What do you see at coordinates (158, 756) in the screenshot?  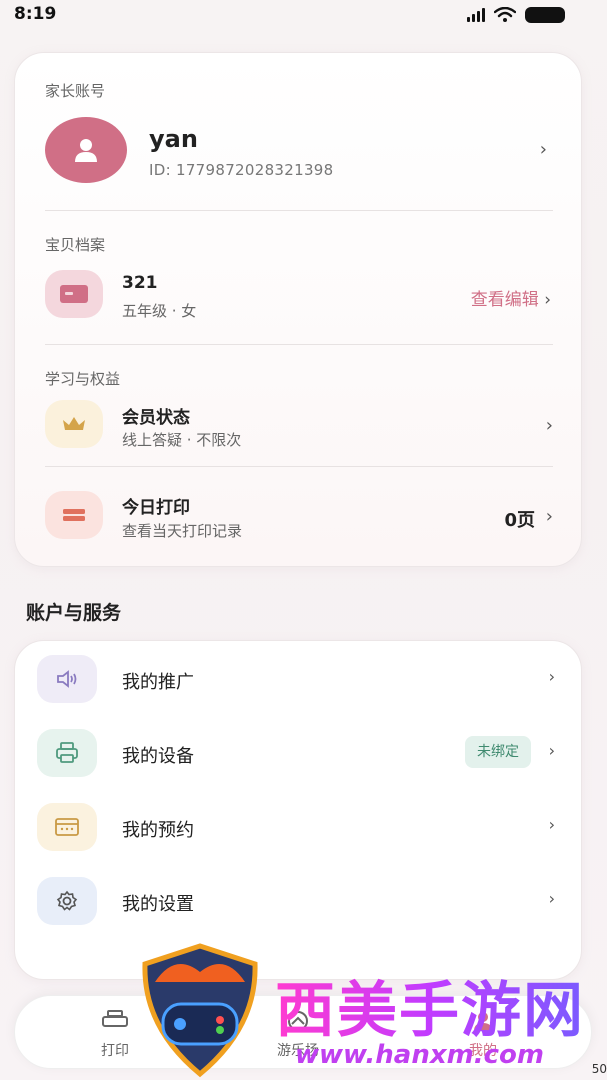 I see `service-label: 我的设备` at bounding box center [158, 756].